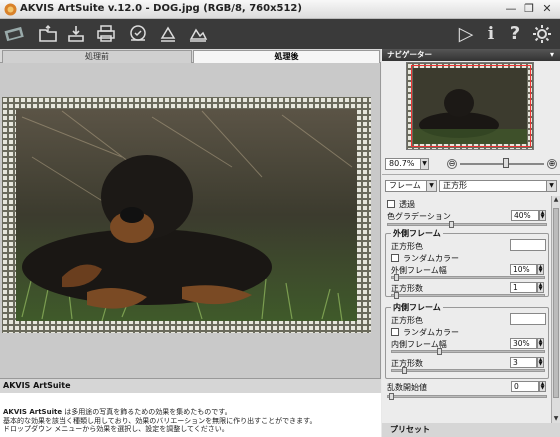 Image resolution: width=560 pixels, height=437 pixels. I want to click on settings-scrollbar: ▲ ▼, so click(555, 309).